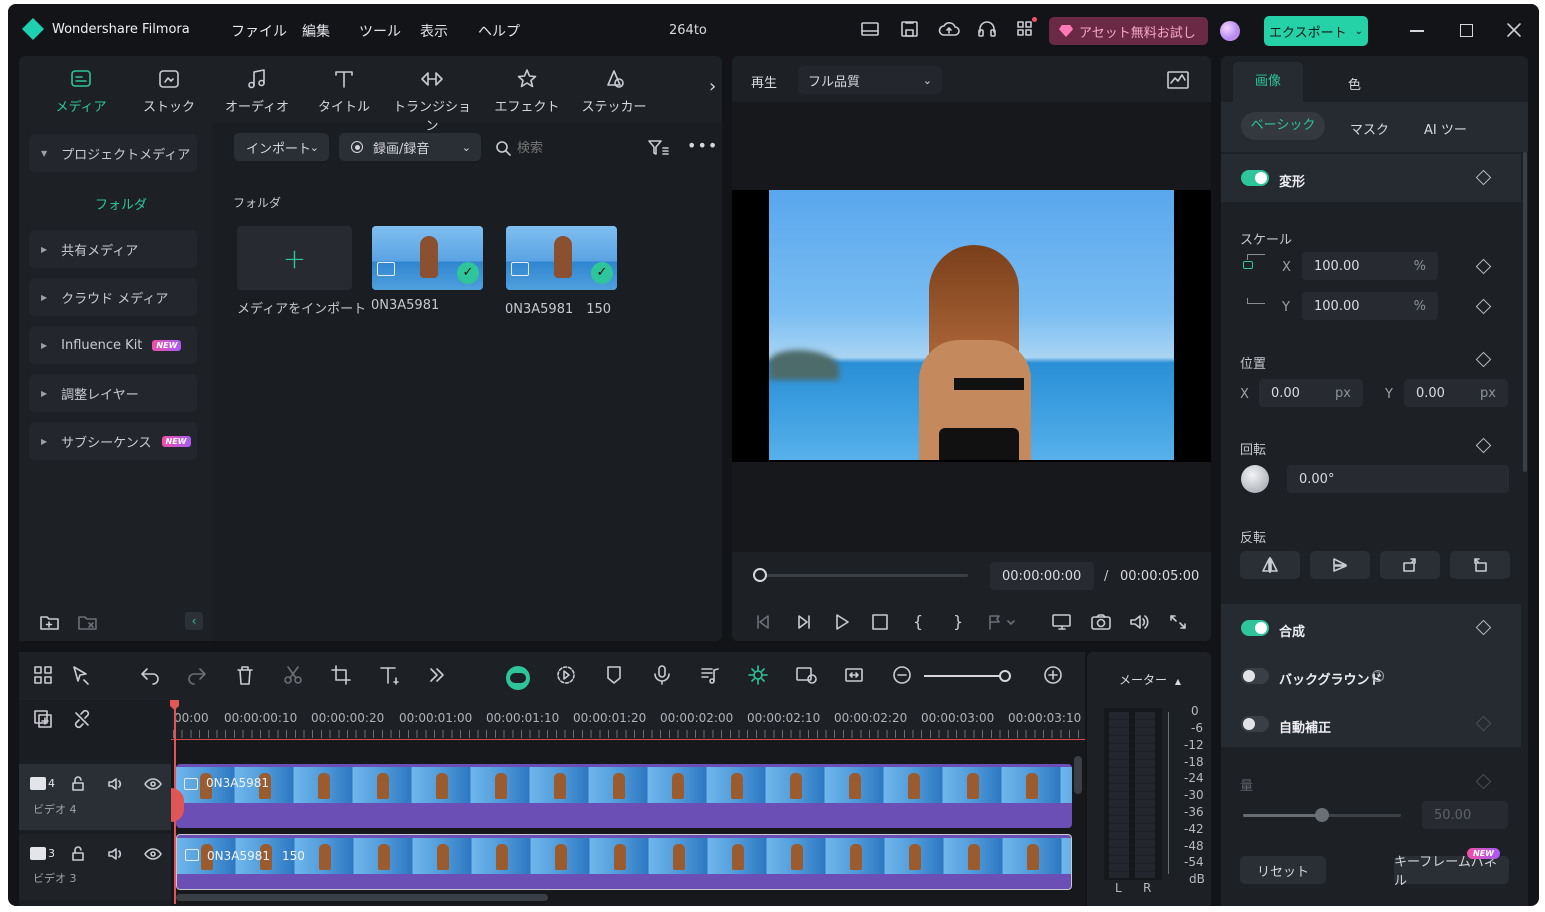  Describe the element at coordinates (1448, 128) in the screenshot. I see `subtab-ai-tools: AI ツー` at that location.